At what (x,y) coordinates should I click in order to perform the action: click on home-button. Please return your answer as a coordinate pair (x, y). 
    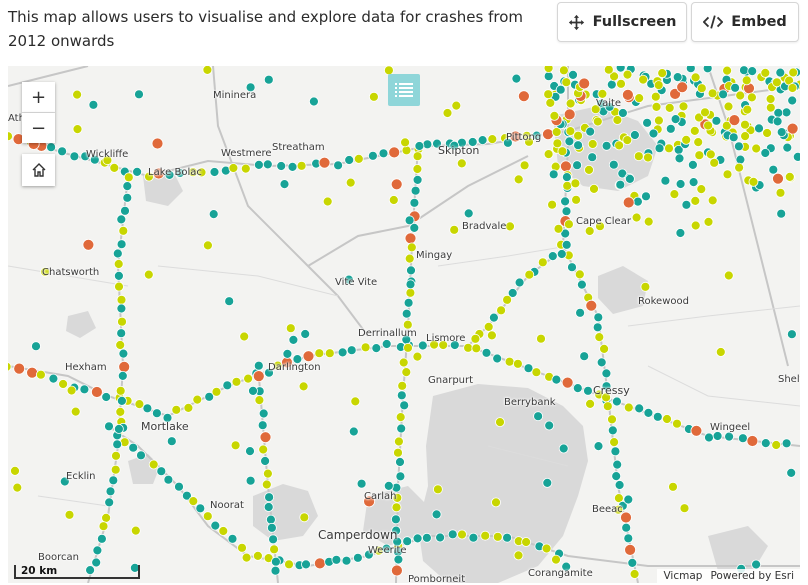
    Looking at the image, I should click on (38, 170).